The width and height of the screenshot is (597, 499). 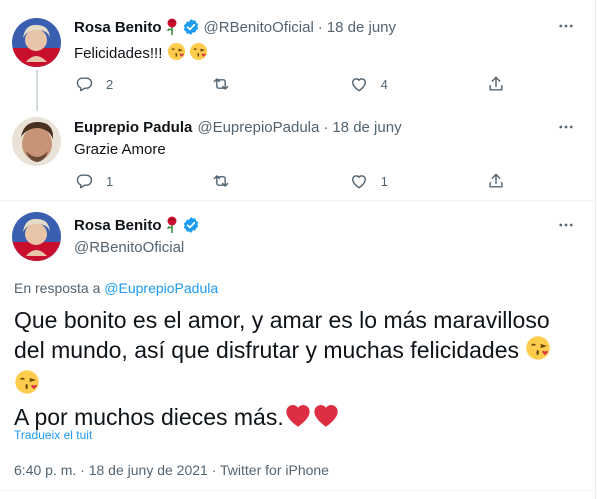 I want to click on like-button: 4, so click(x=379, y=84).